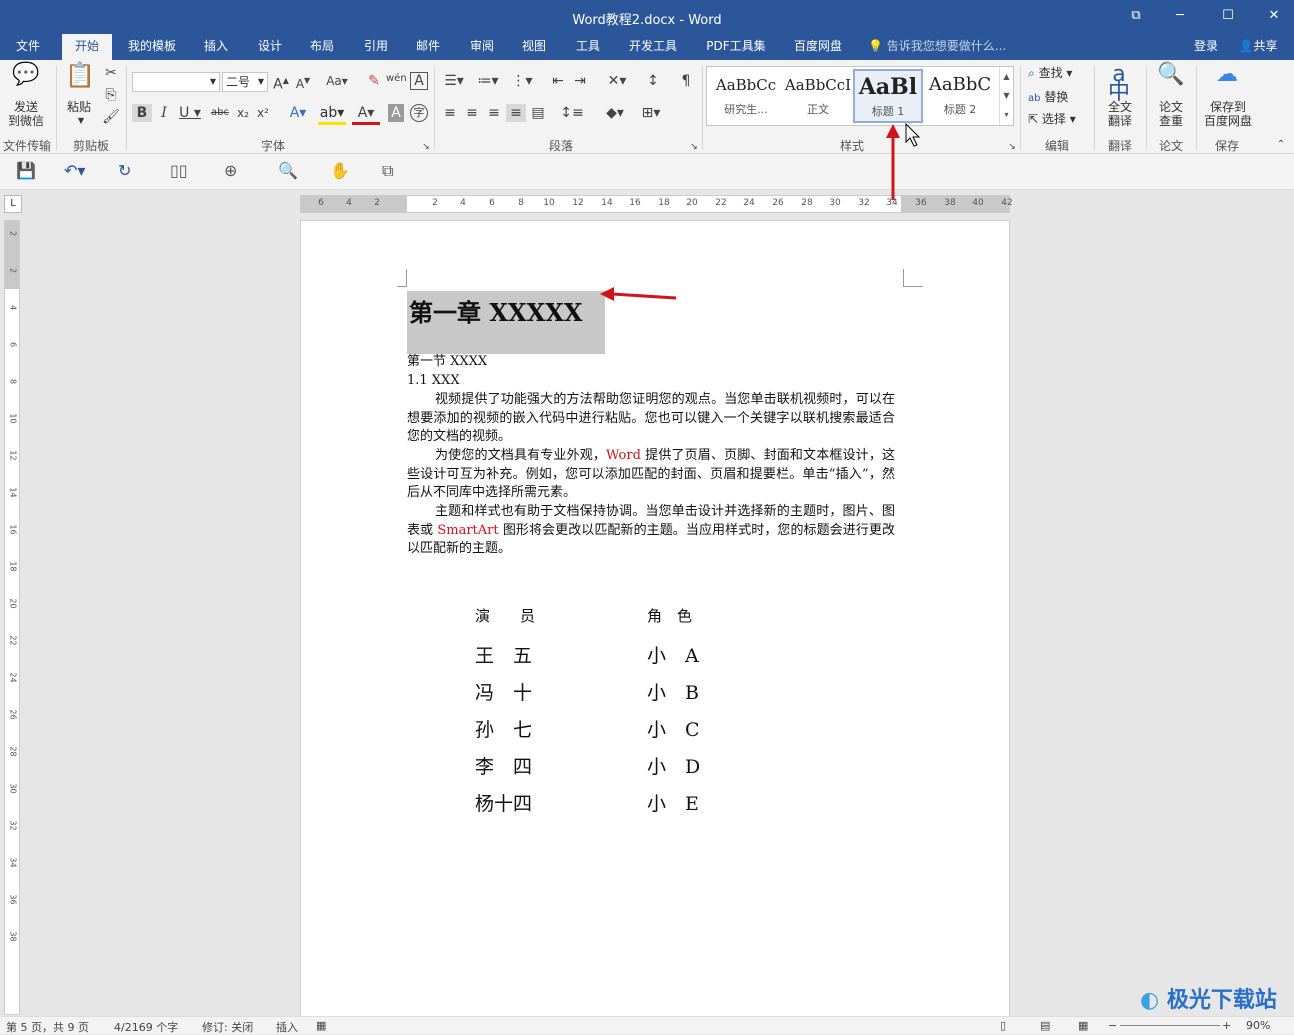  What do you see at coordinates (26, 75) in the screenshot?
I see `wechat-icon: 💬` at bounding box center [26, 75].